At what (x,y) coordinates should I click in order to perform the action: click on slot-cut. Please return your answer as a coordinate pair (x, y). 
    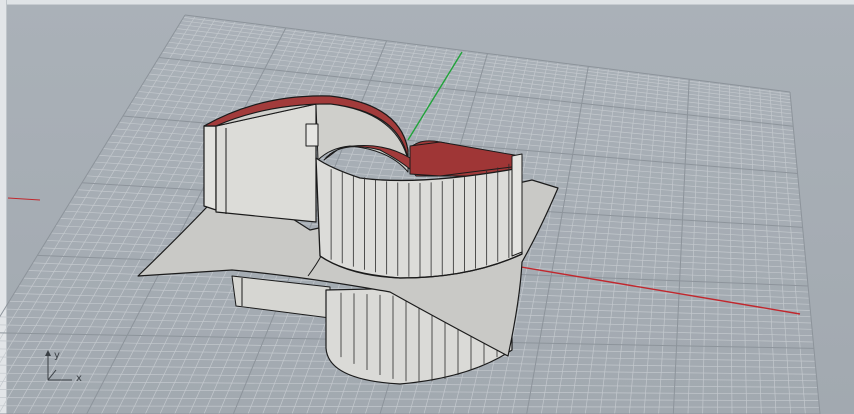
    Looking at the image, I should click on (312, 135).